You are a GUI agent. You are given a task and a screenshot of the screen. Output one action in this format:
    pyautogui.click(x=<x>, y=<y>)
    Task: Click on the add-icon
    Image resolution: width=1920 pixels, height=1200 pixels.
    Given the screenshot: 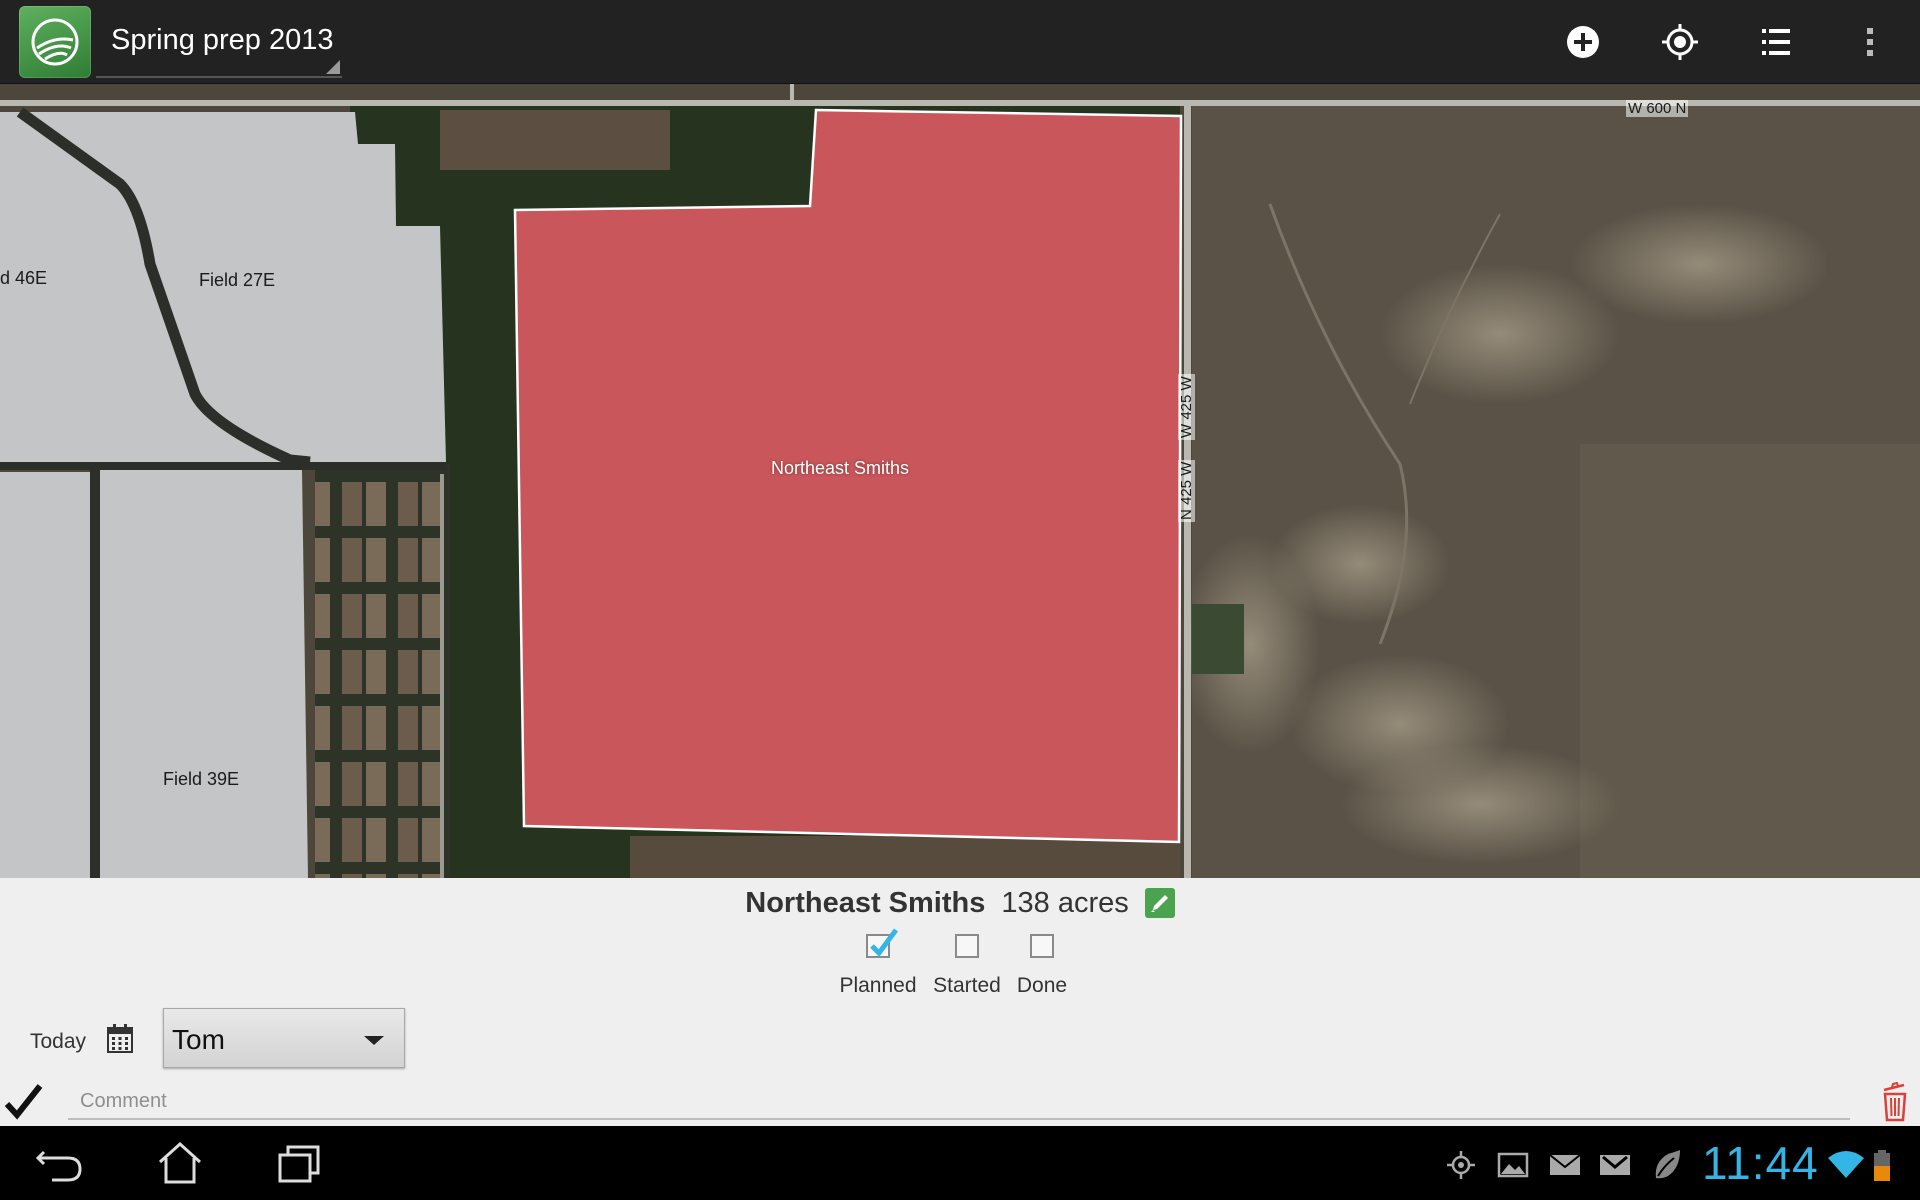 What is the action you would take?
    pyautogui.click(x=1583, y=42)
    